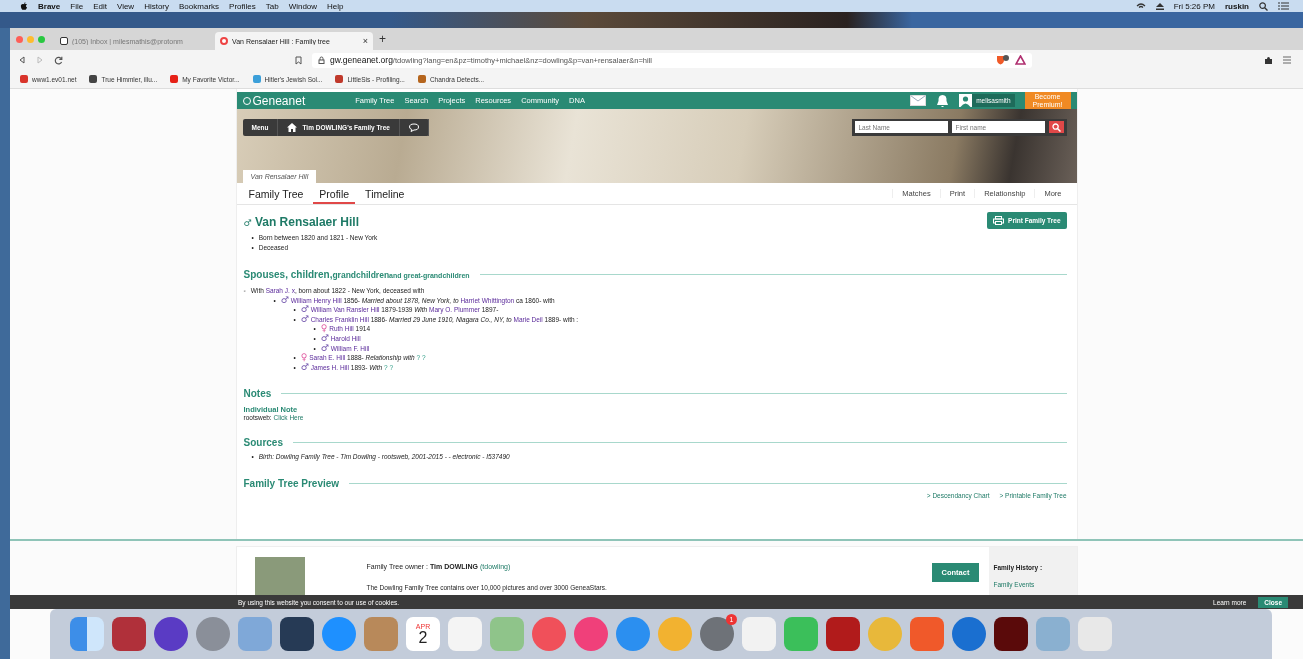 This screenshot has width=1303, height=659. I want to click on site-favicon-icon, so click(224, 41).